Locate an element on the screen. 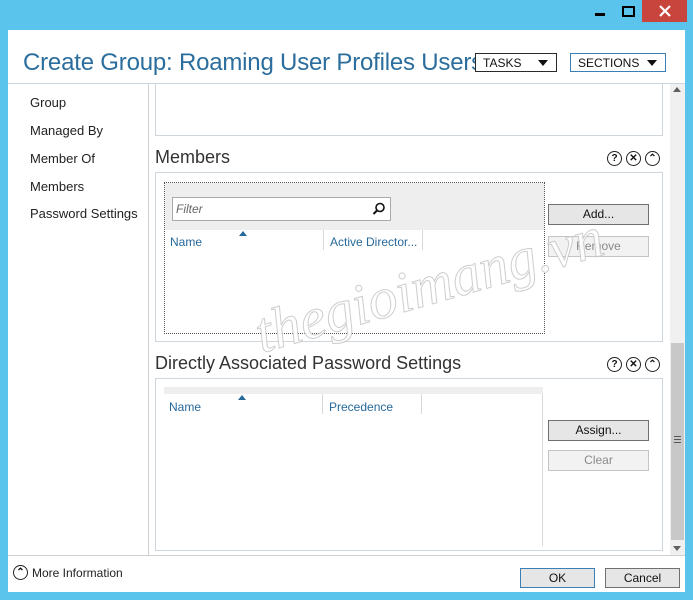 The height and width of the screenshot is (600, 693). password-settings-list: Name Precedence is located at coordinates (353, 467).